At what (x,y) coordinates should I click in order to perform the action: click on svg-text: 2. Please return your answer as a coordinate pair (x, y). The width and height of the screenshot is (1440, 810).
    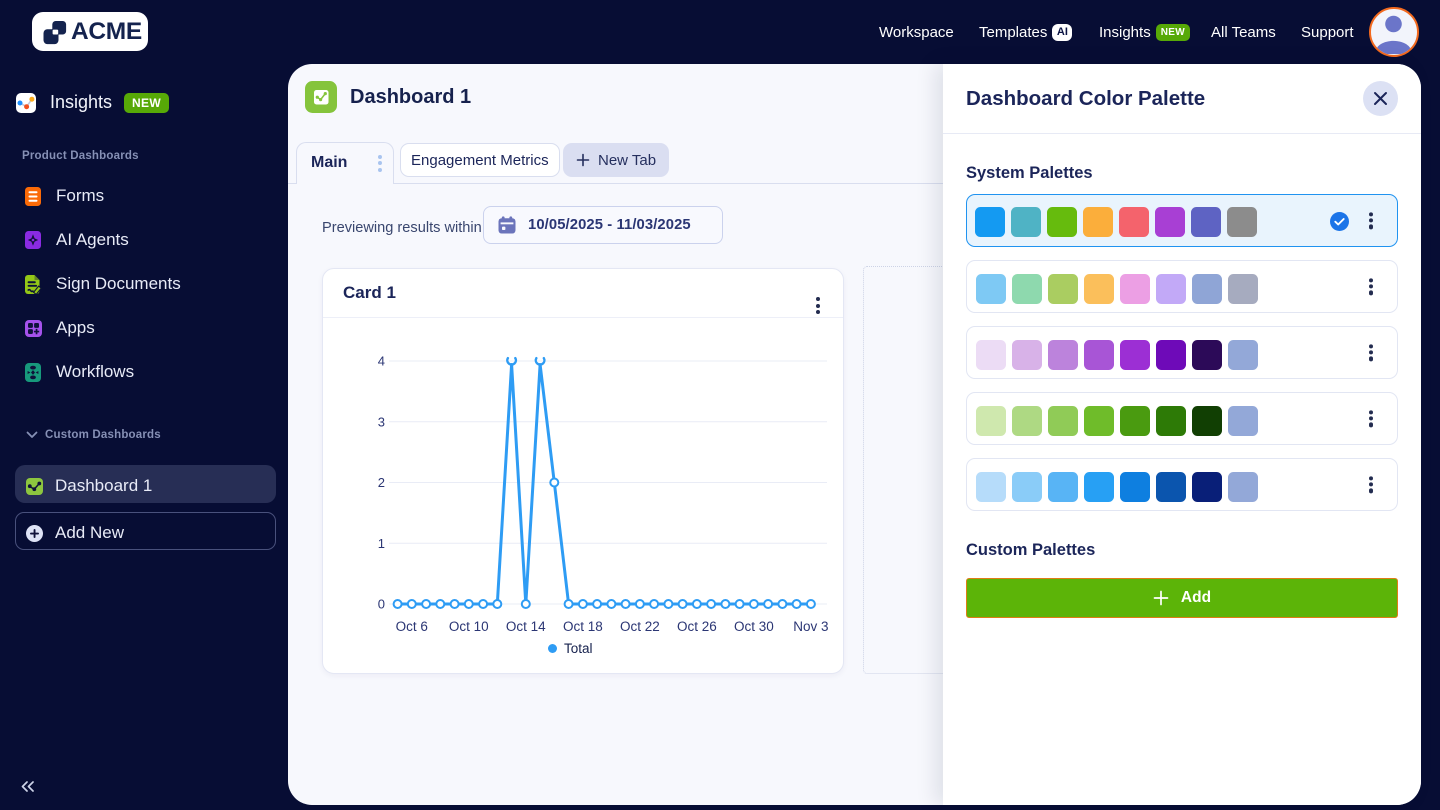
    Looking at the image, I should click on (381, 482).